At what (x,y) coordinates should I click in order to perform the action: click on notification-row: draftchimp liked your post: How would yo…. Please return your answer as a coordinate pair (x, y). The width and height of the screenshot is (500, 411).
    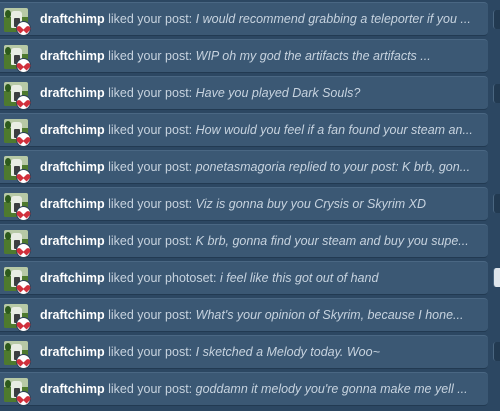
    Looking at the image, I should click on (244, 130).